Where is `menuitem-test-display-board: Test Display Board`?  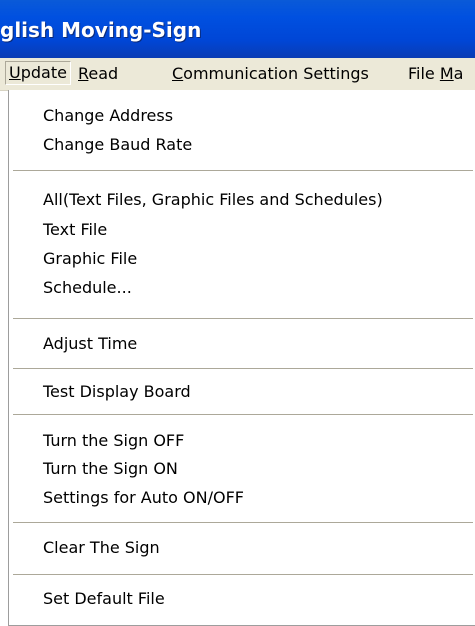
menuitem-test-display-board: Test Display Board is located at coordinates (117, 392).